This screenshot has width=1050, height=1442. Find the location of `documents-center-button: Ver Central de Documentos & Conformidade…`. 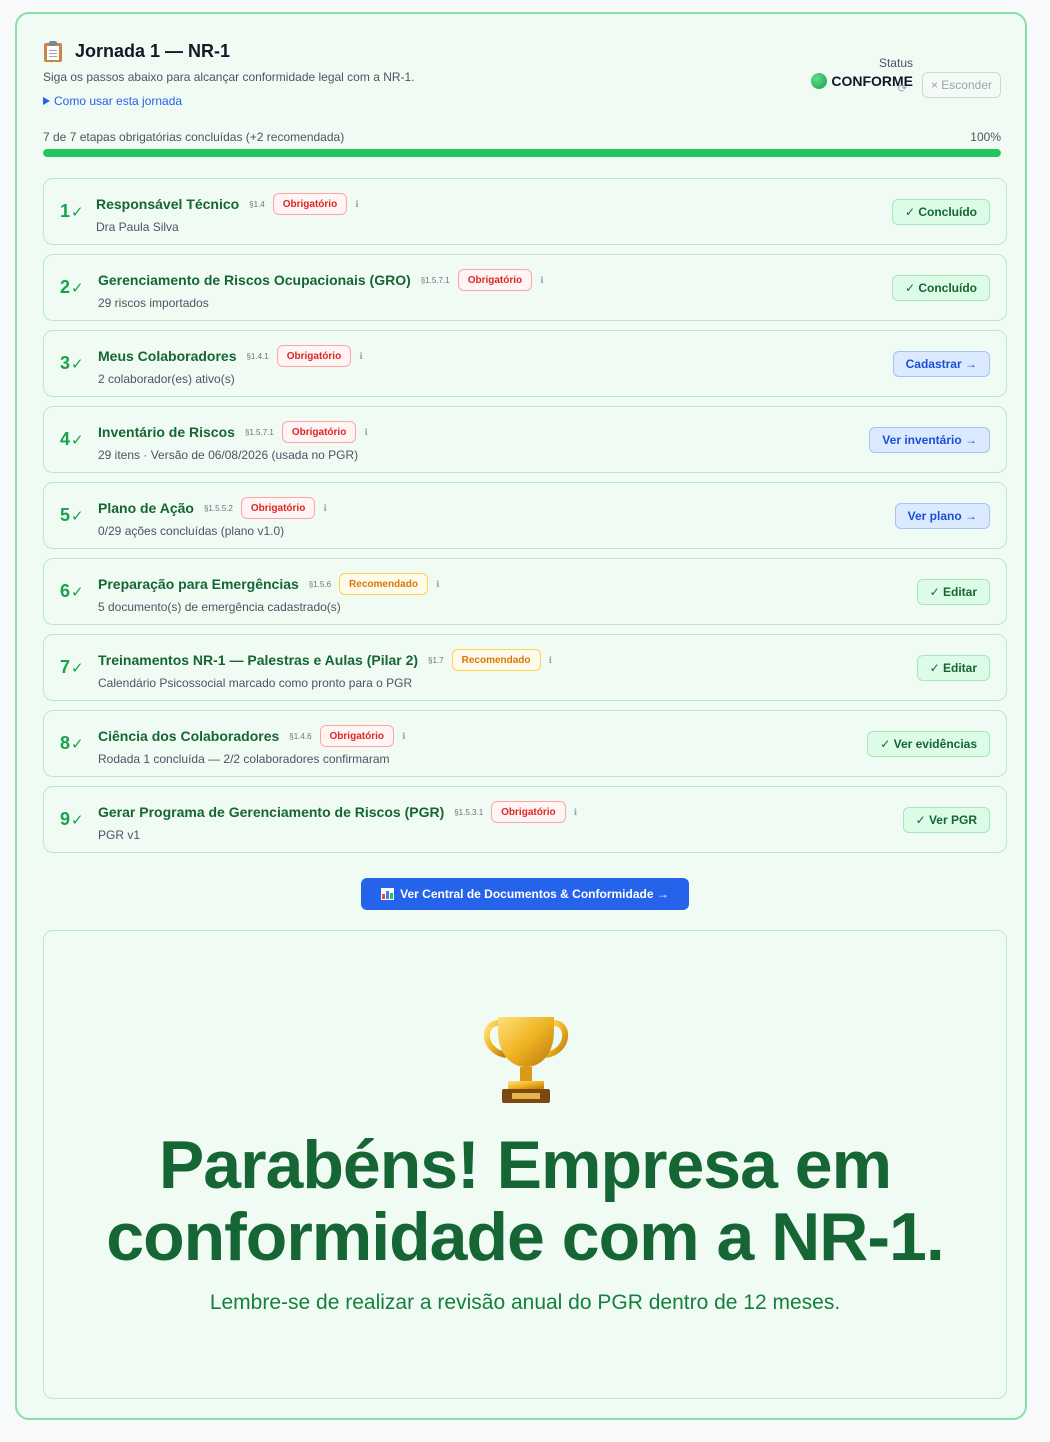

documents-center-button: Ver Central de Documentos & Conformidade… is located at coordinates (525, 894).